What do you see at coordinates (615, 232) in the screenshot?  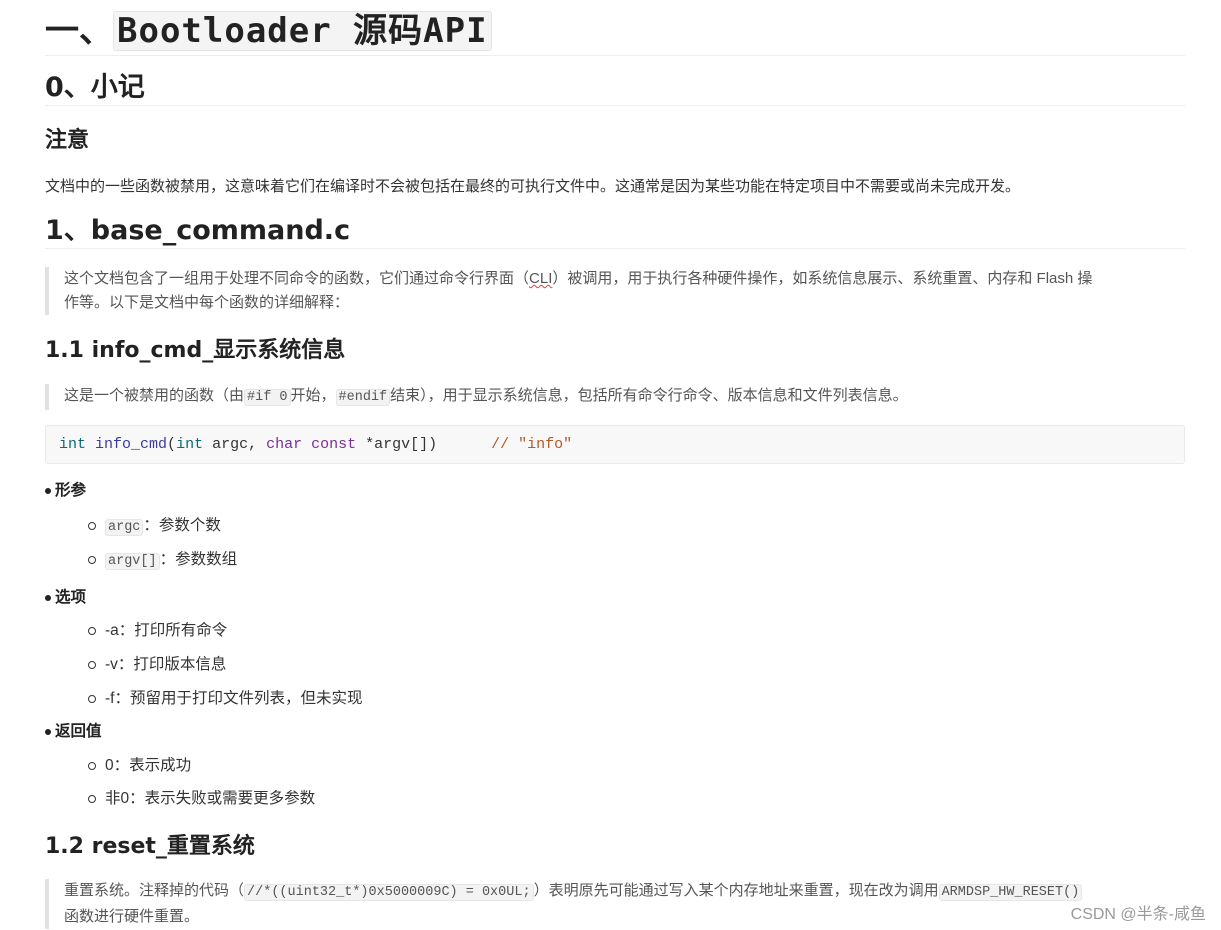 I see `heading-base-command: 1、base_command.c` at bounding box center [615, 232].